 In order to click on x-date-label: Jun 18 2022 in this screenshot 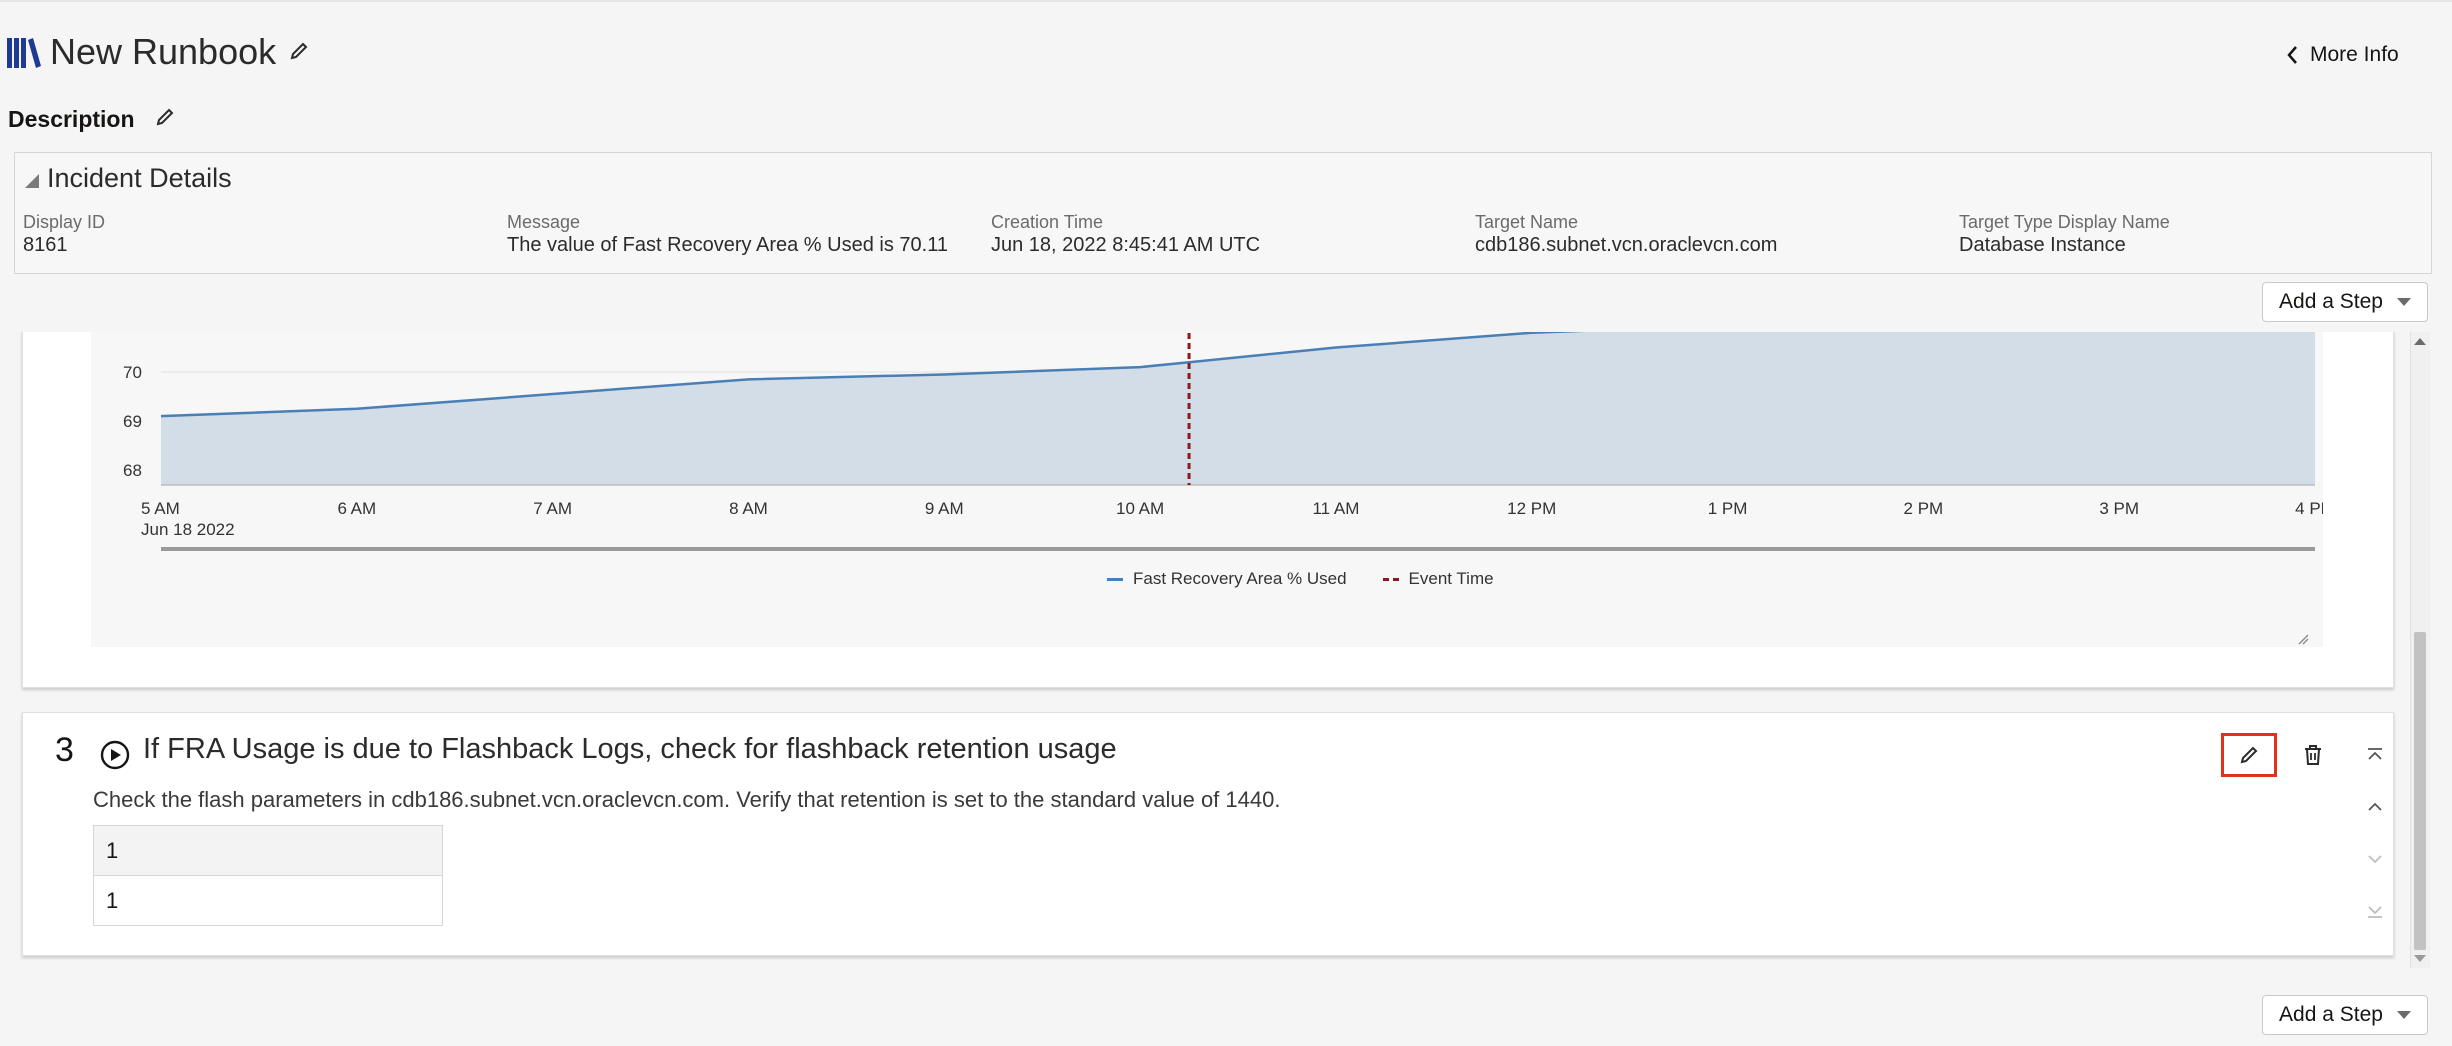, I will do `click(188, 529)`.